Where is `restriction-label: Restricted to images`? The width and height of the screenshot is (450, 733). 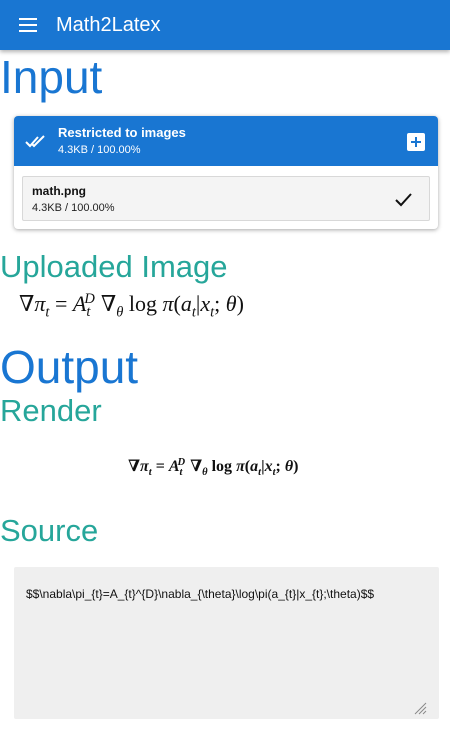 restriction-label: Restricted to images is located at coordinates (122, 132).